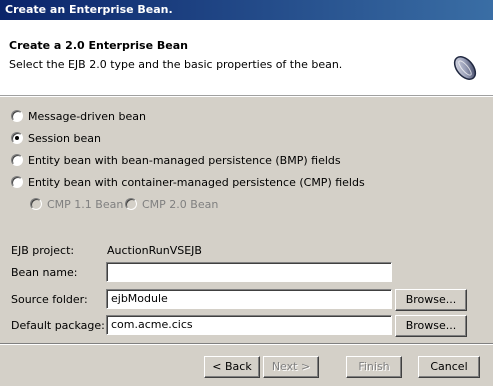 Image resolution: width=493 pixels, height=386 pixels. What do you see at coordinates (232, 367) in the screenshot?
I see `back-button: < Back` at bounding box center [232, 367].